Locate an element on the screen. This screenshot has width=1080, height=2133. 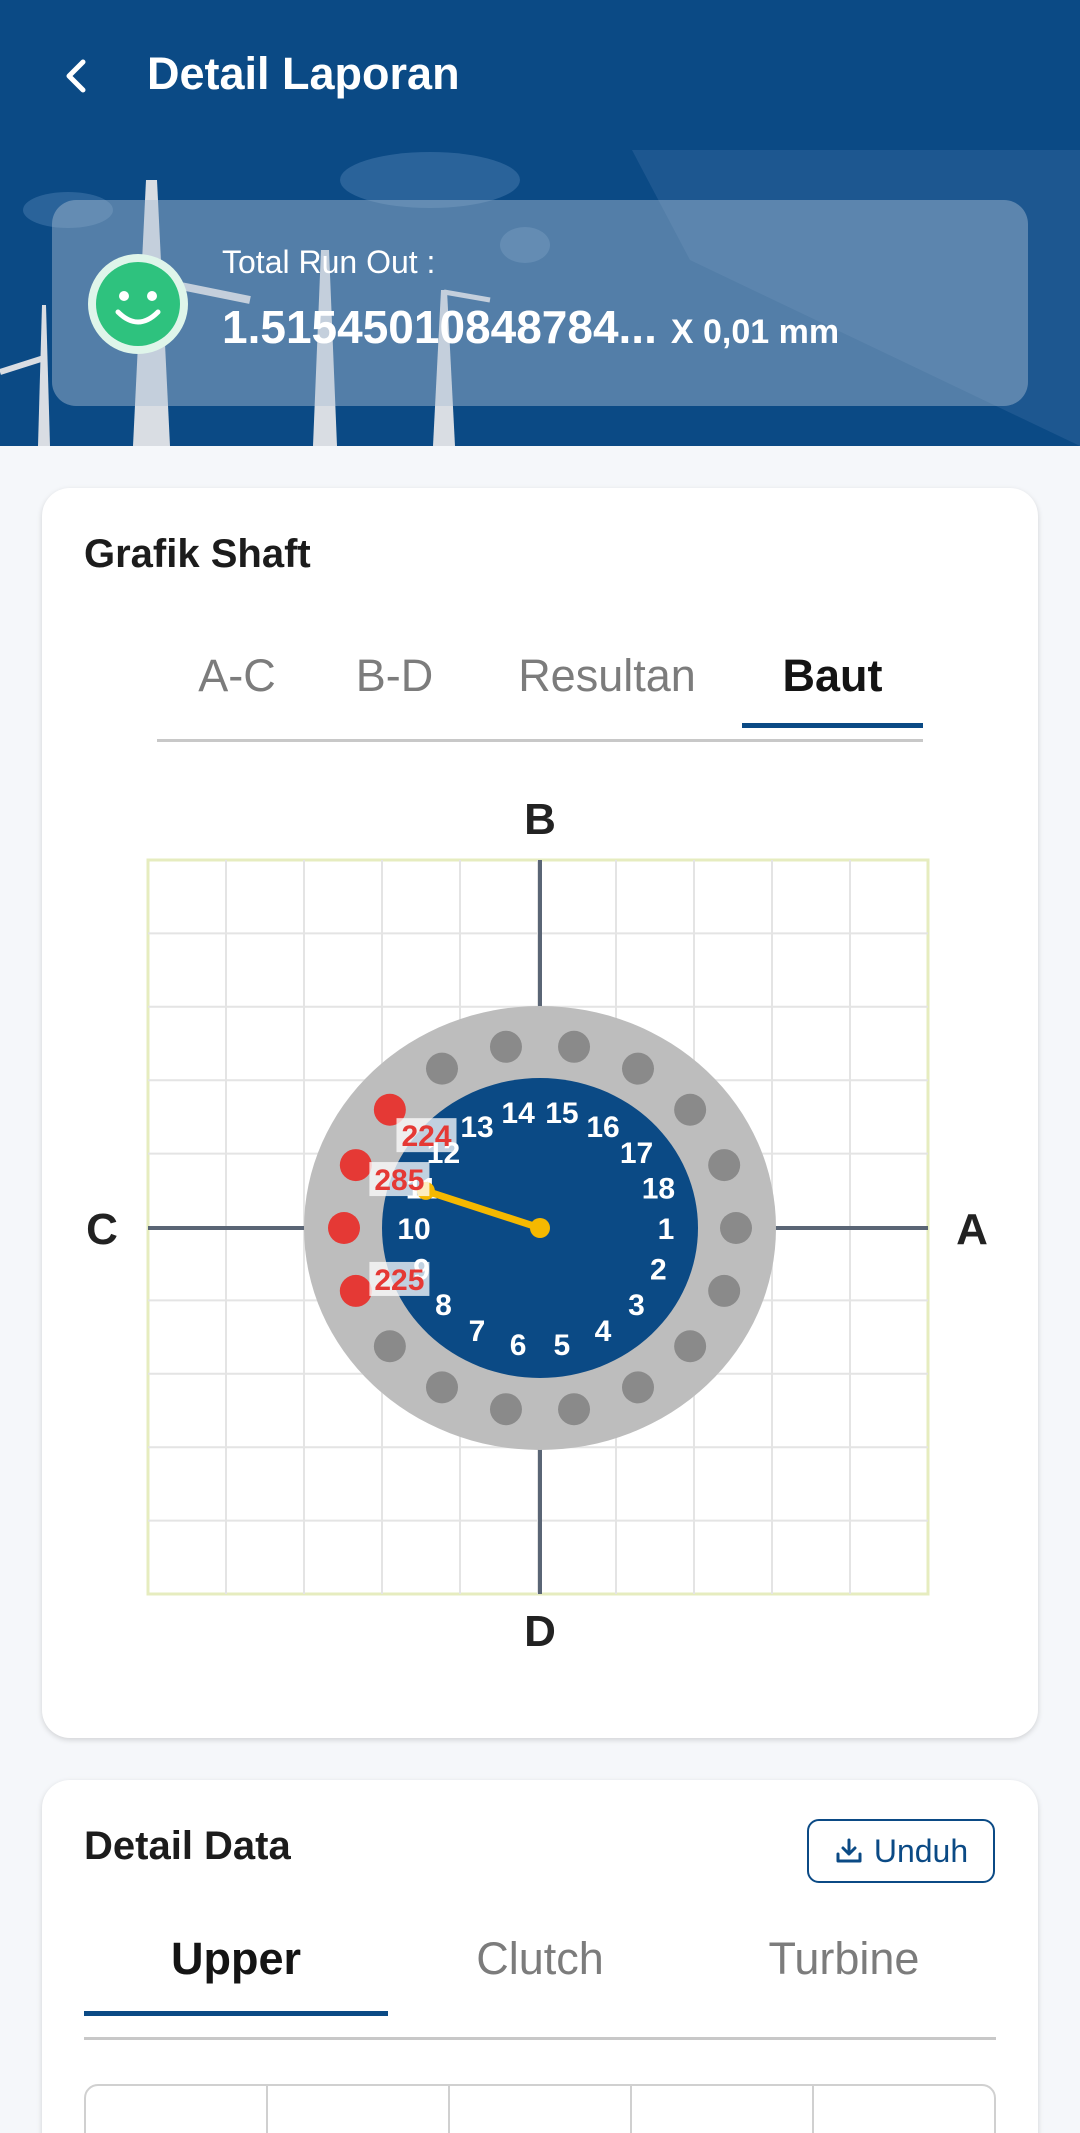
back-button is located at coordinates (76, 76).